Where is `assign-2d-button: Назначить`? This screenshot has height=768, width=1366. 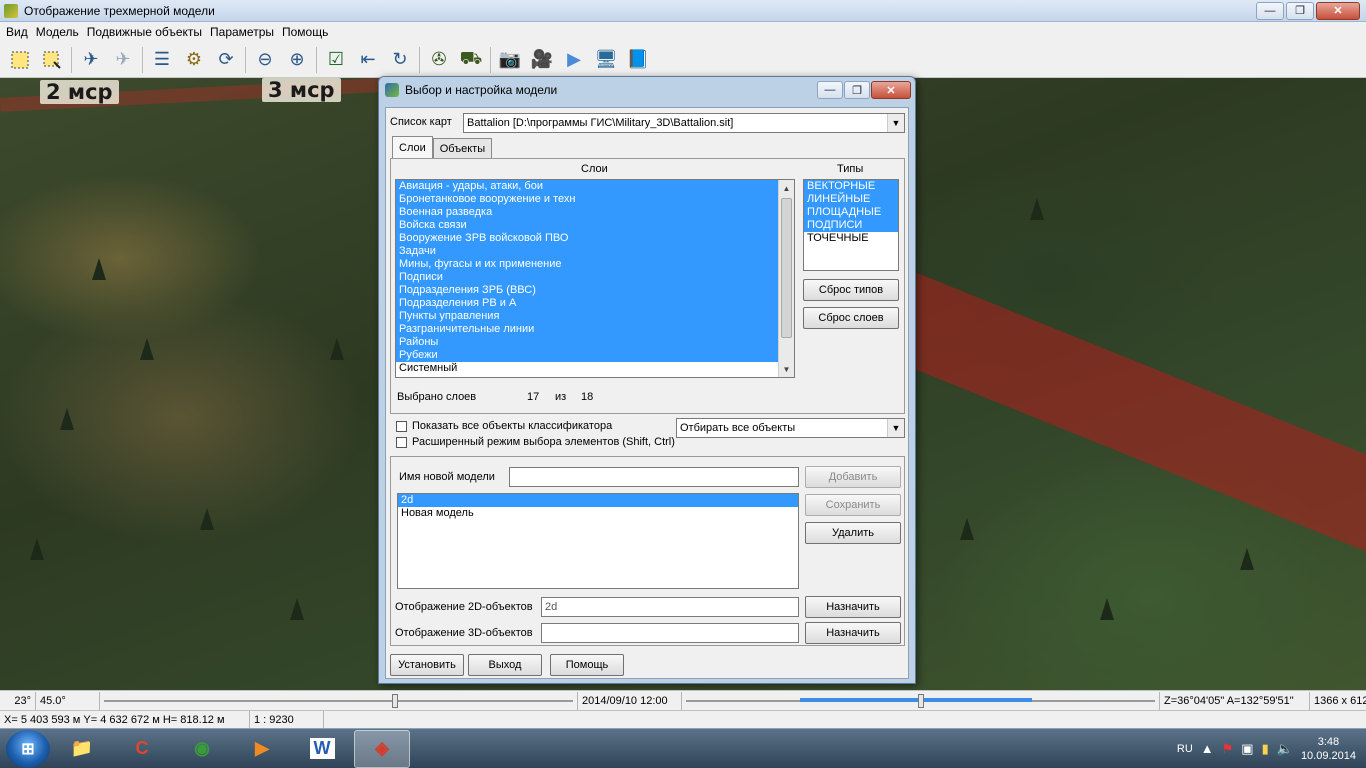 assign-2d-button: Назначить is located at coordinates (853, 607).